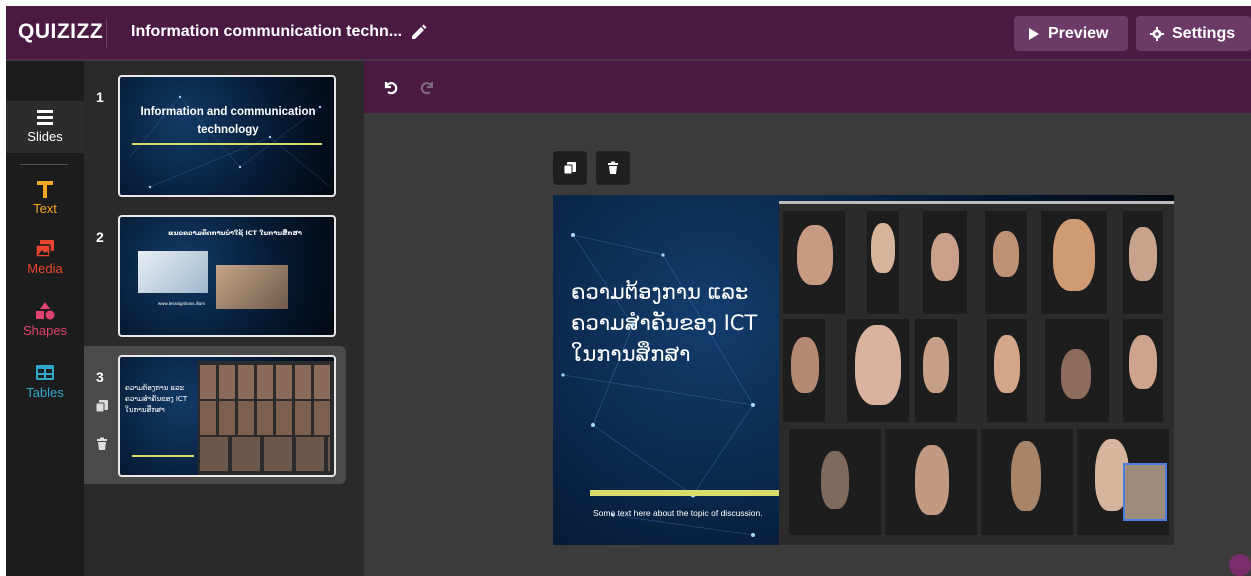  What do you see at coordinates (100, 97) in the screenshot?
I see `slide-number: 1` at bounding box center [100, 97].